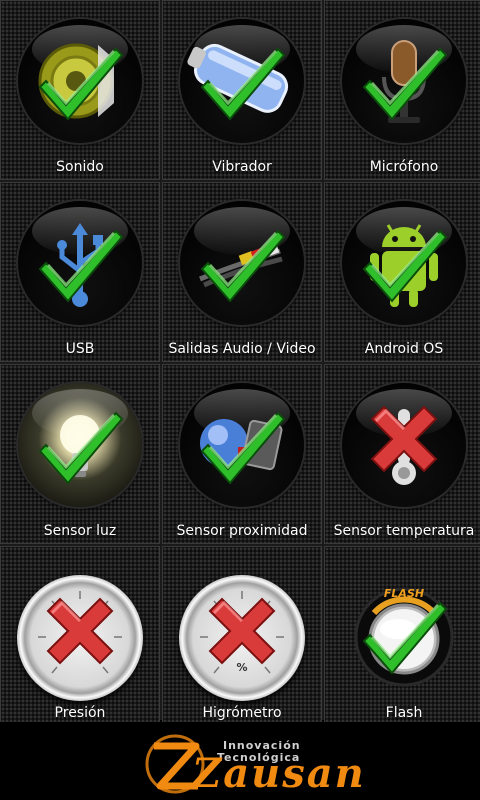 The width and height of the screenshot is (480, 800). Describe the element at coordinates (80, 349) in the screenshot. I see `tile-label: USB` at that location.